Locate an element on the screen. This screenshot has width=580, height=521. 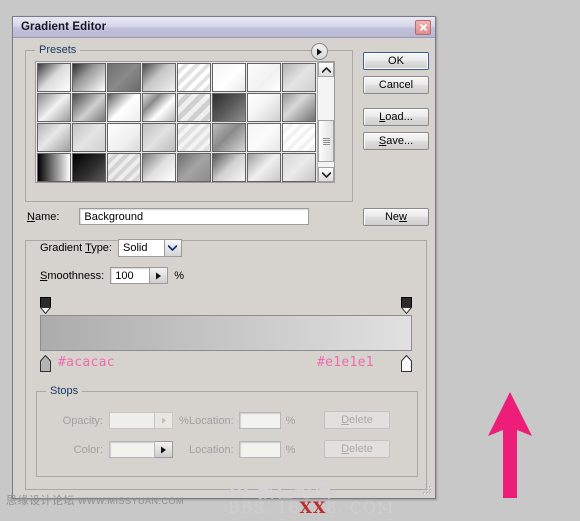
close-button is located at coordinates (423, 27).